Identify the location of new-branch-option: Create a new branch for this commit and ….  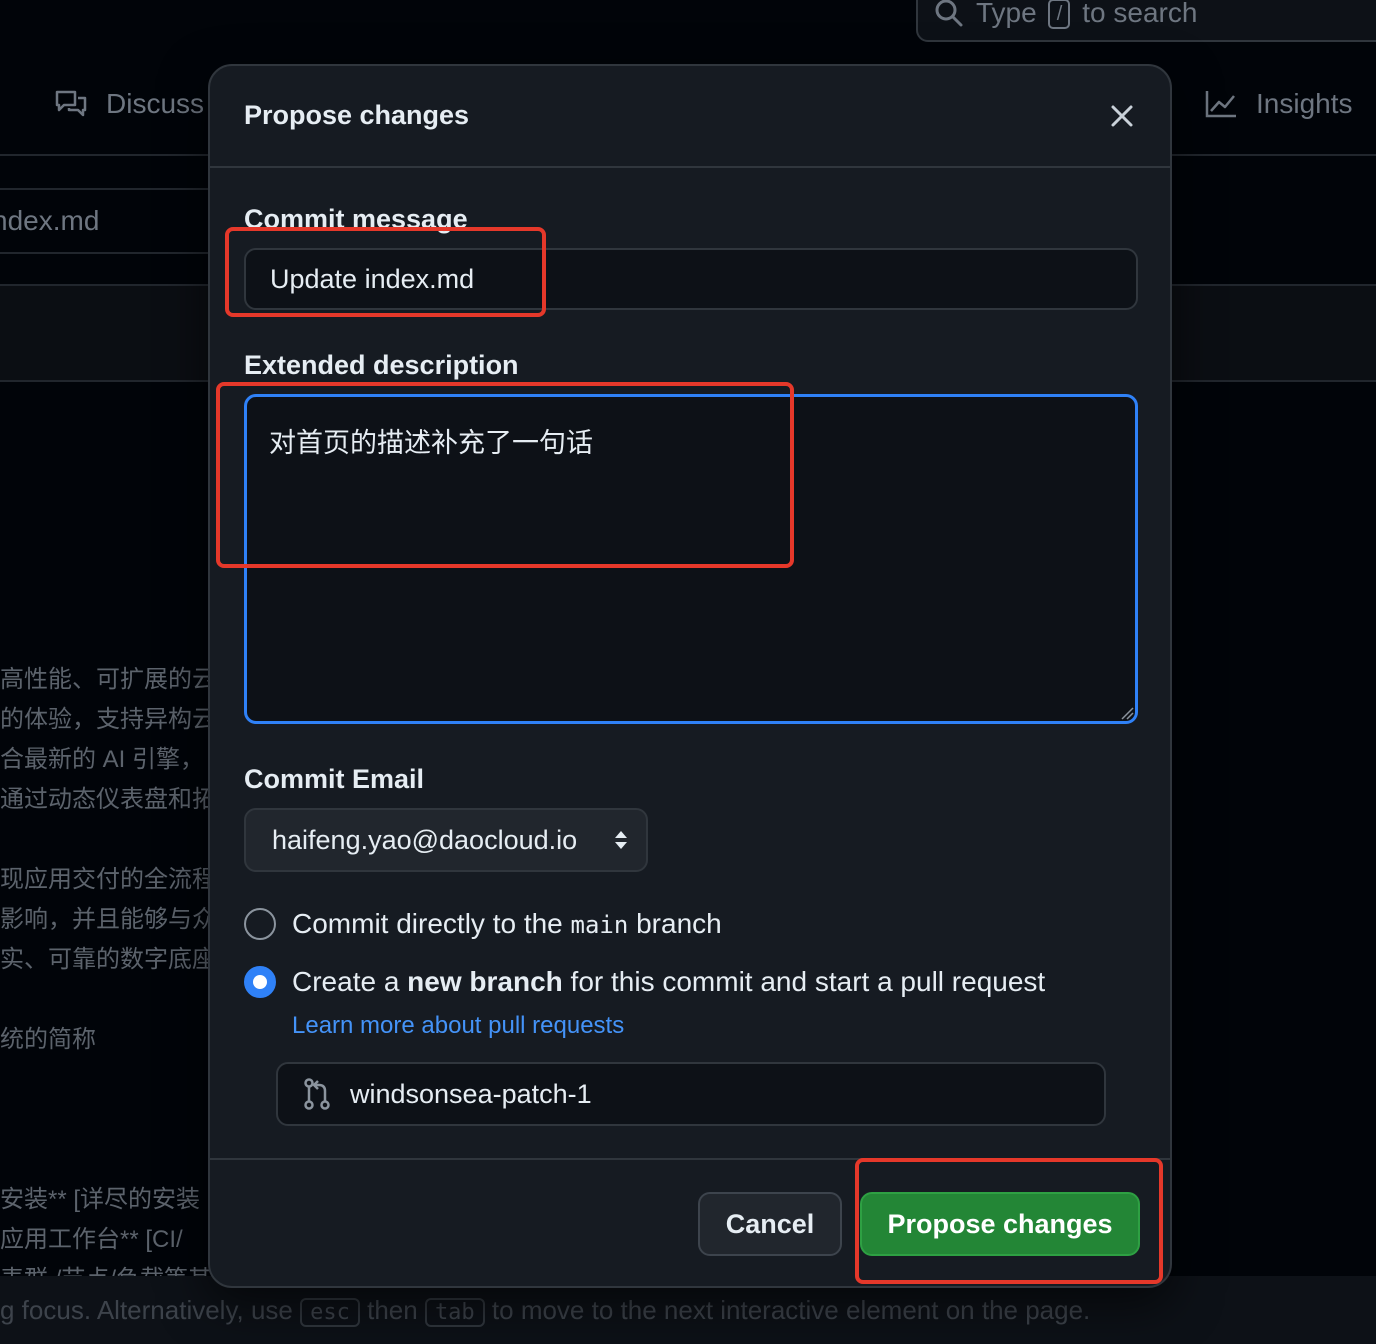
(644, 982).